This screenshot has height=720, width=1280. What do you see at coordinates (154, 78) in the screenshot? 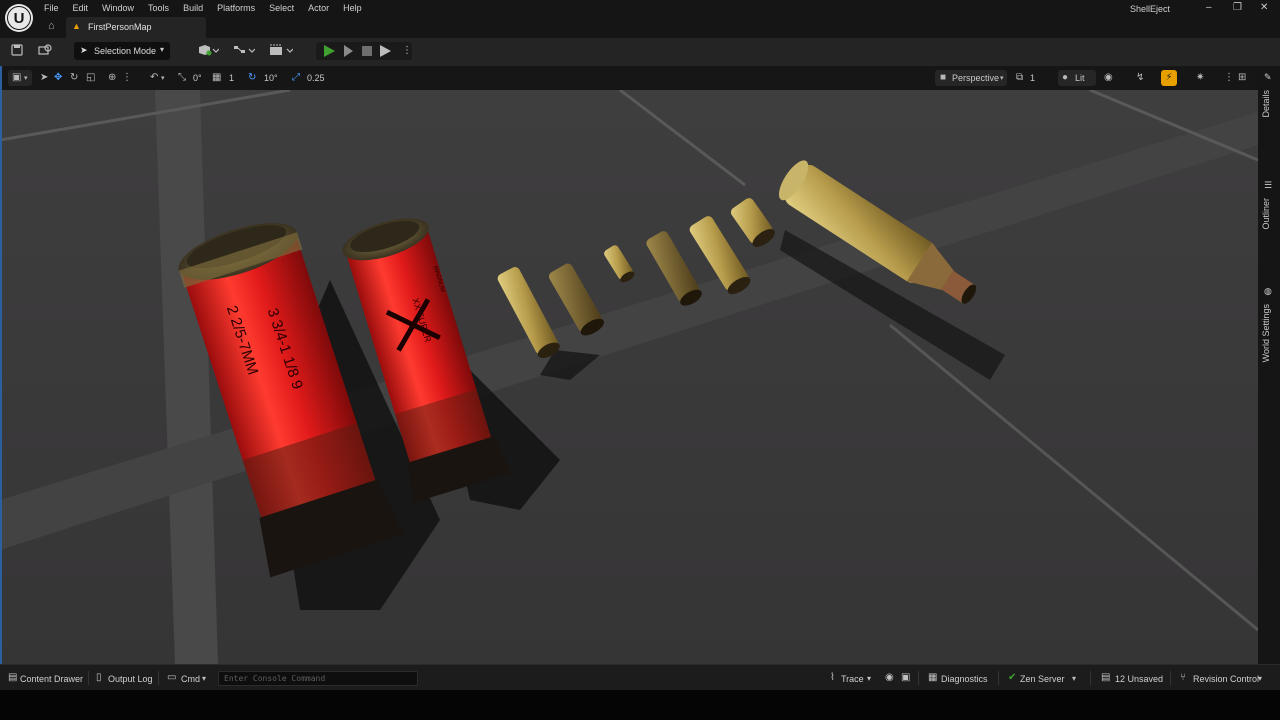
I see `surface-snap-icon: ↶` at bounding box center [154, 78].